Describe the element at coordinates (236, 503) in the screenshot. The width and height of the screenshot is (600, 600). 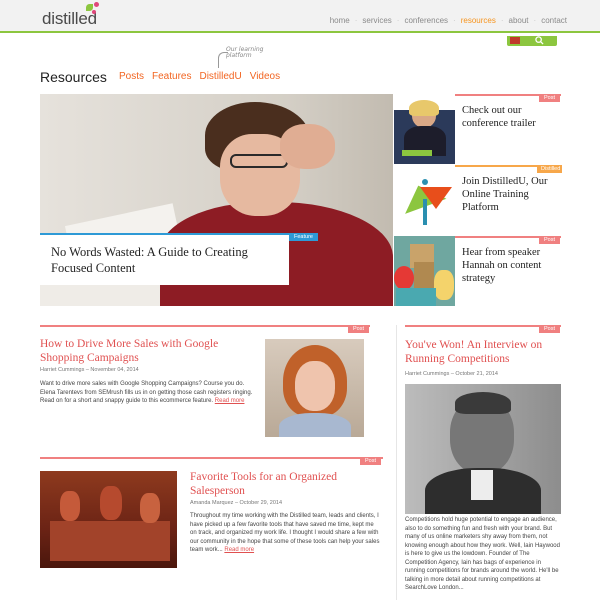
I see `article-meta: Amanda Marquez – October 29, 2014` at that location.